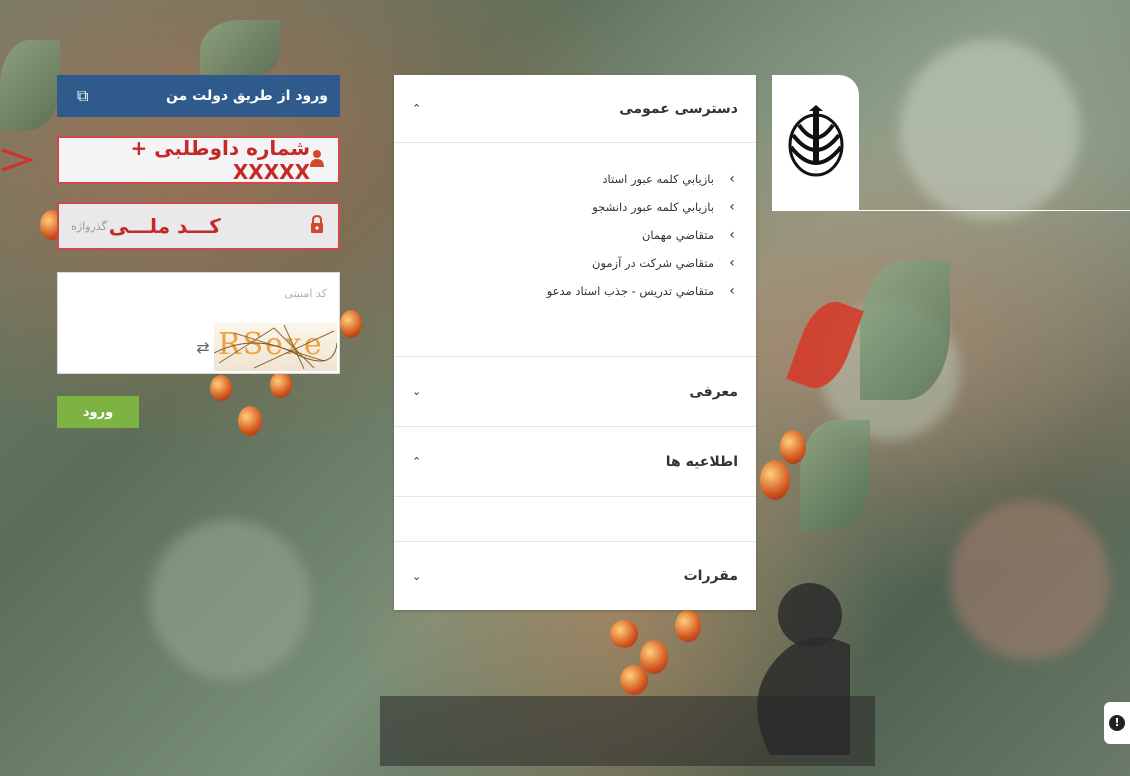 The width and height of the screenshot is (1130, 776). I want to click on section-header-announcements: ⌃ اطلاعیه ها, so click(575, 462).